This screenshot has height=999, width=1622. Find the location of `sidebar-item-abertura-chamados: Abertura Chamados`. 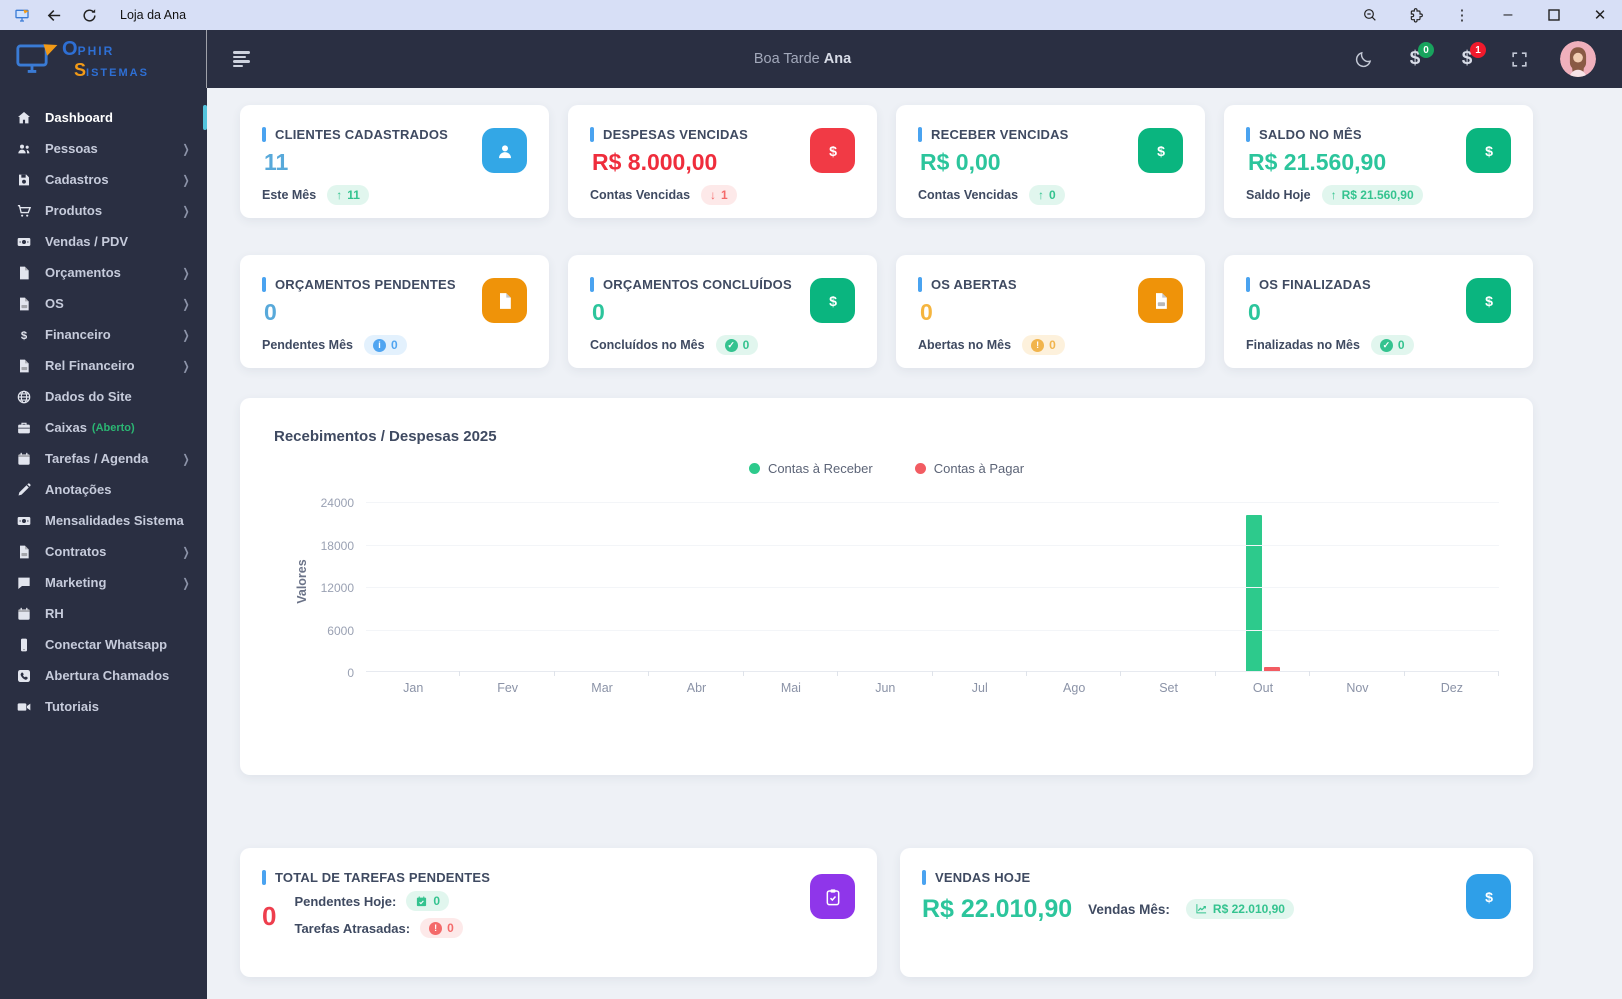

sidebar-item-abertura-chamados: Abertura Chamados is located at coordinates (103, 675).